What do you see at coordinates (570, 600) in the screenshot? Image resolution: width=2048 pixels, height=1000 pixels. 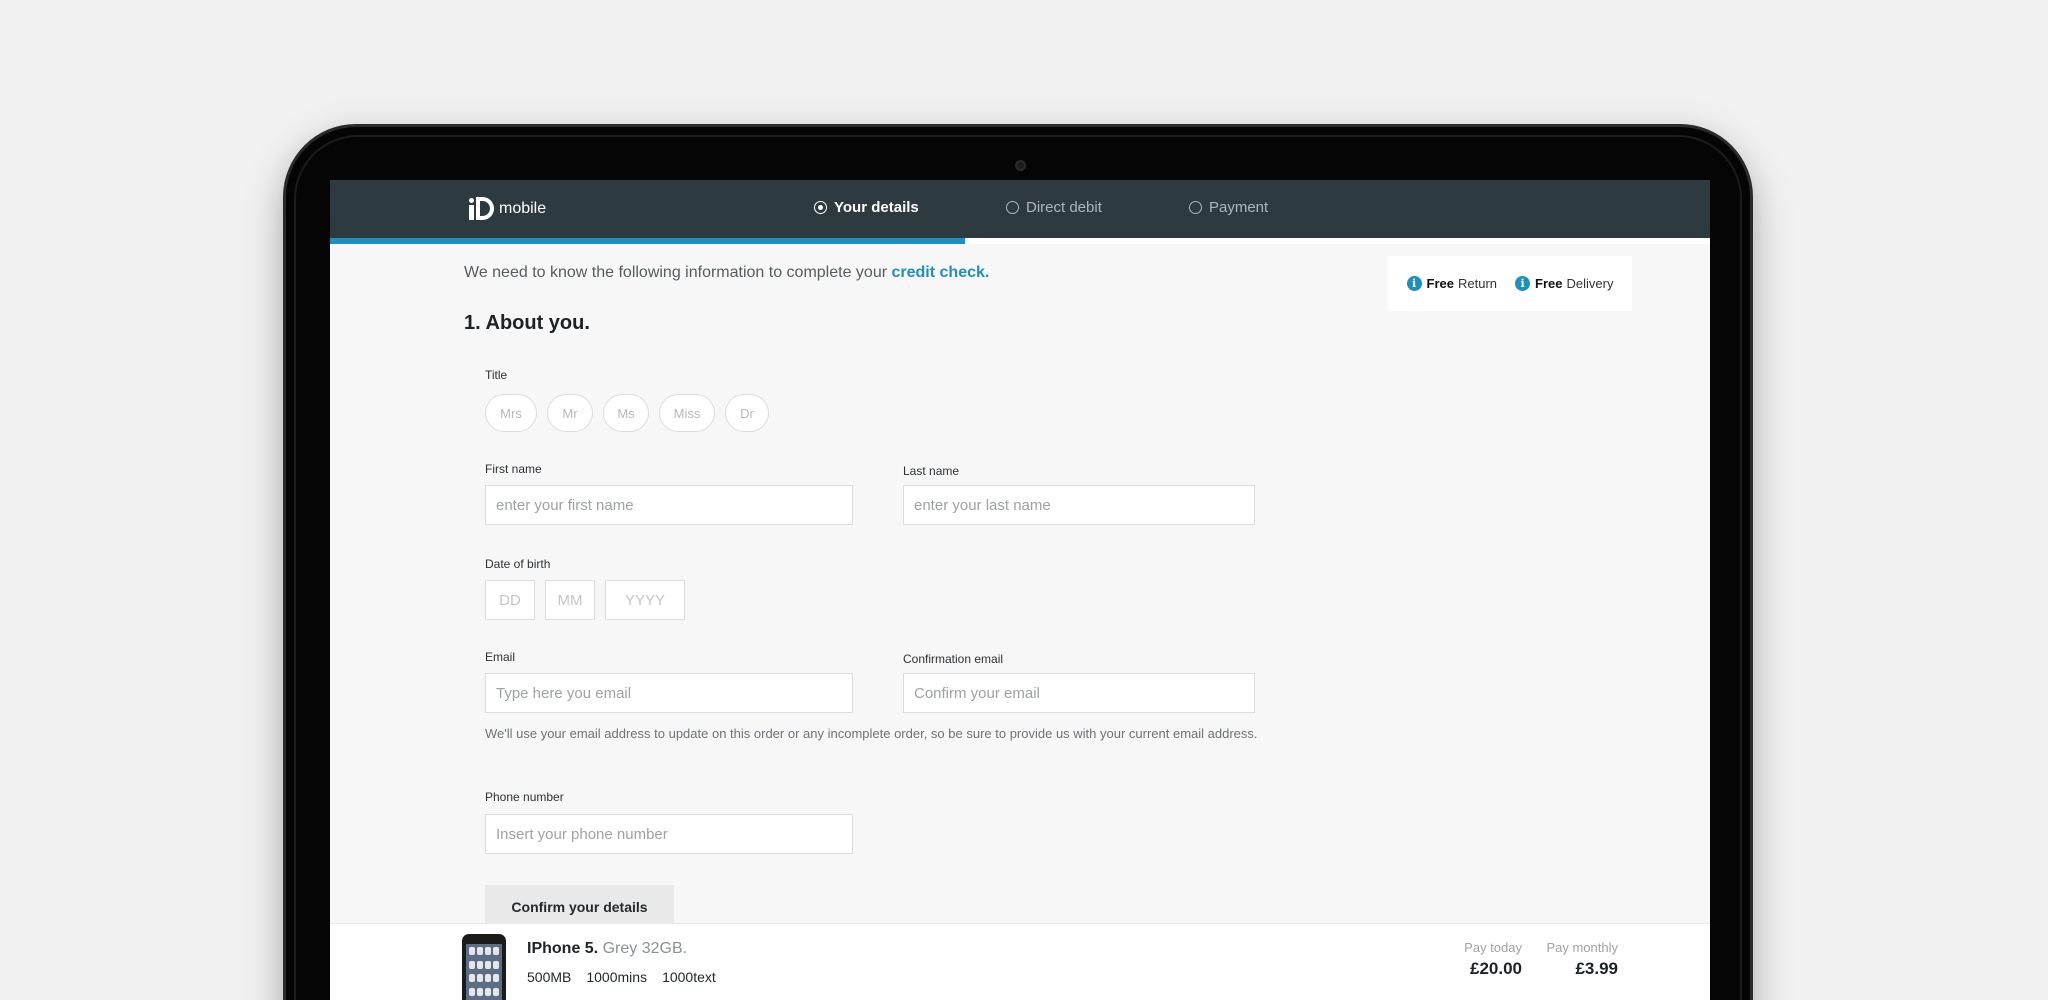 I see `dob-month-input: MM` at bounding box center [570, 600].